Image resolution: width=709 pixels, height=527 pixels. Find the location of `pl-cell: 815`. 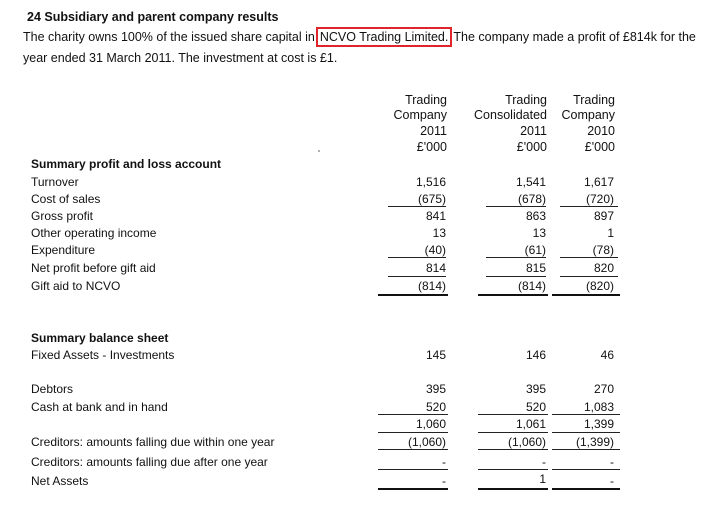

pl-cell: 815 is located at coordinates (535, 268).